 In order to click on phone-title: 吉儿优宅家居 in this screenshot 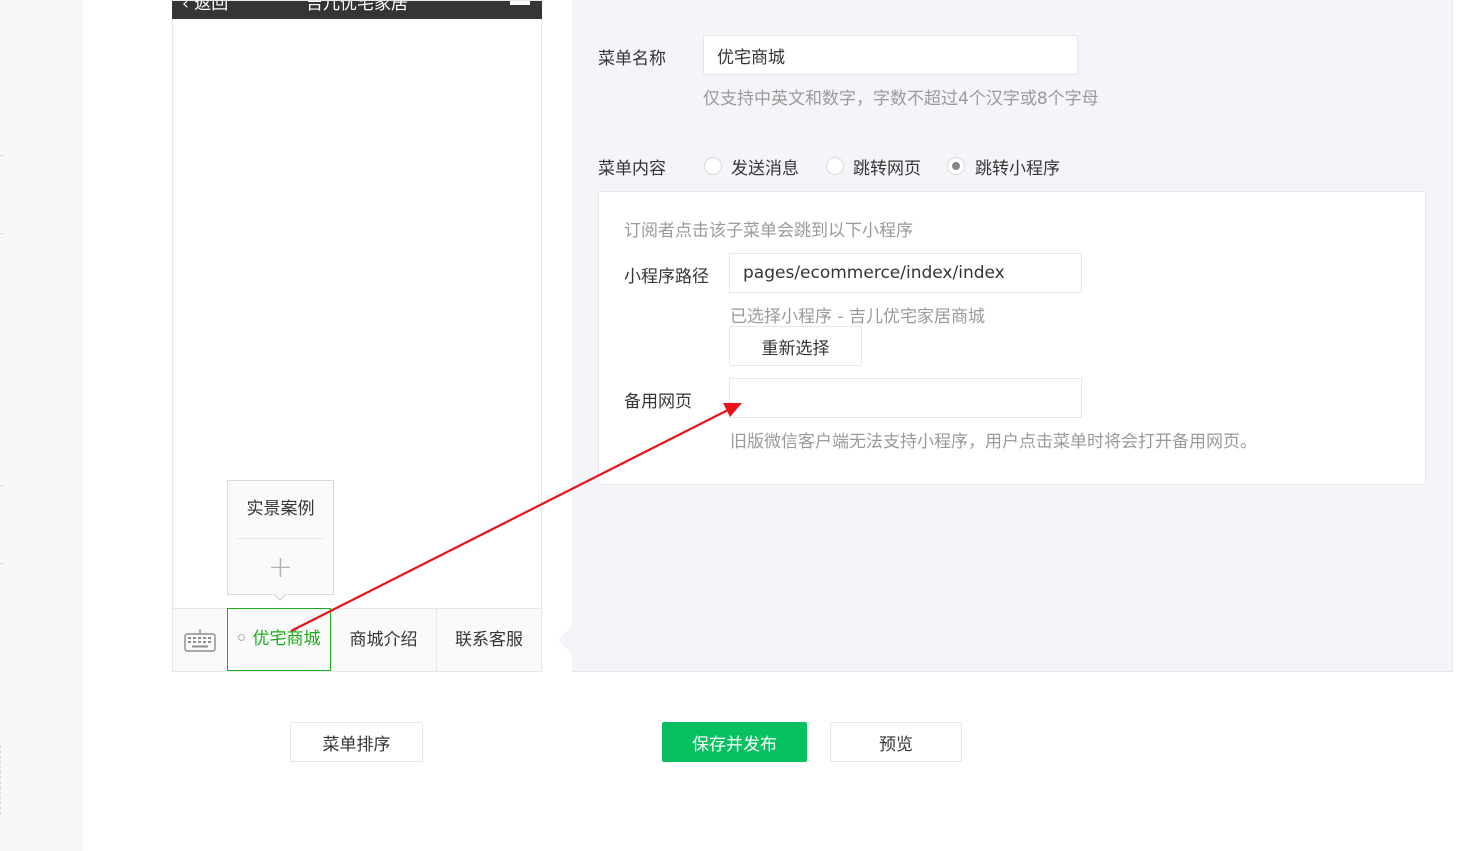, I will do `click(357, 7)`.